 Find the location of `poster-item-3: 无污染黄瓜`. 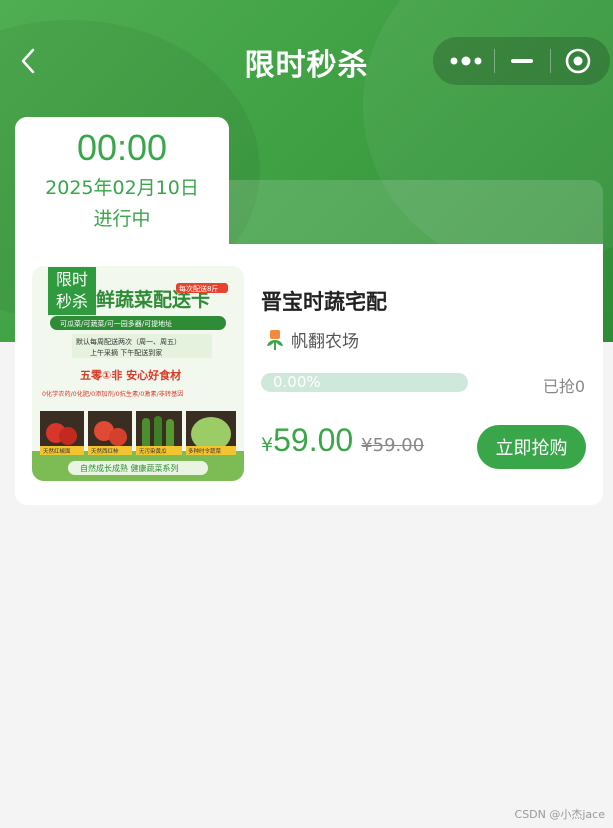

poster-item-3: 无污染黄瓜 is located at coordinates (153, 451).